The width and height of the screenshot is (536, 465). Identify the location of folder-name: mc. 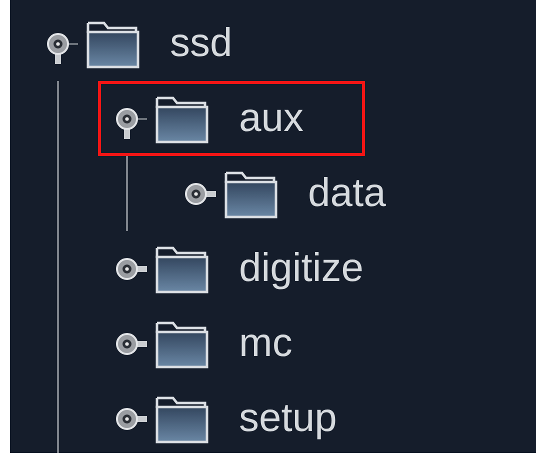
(265, 343).